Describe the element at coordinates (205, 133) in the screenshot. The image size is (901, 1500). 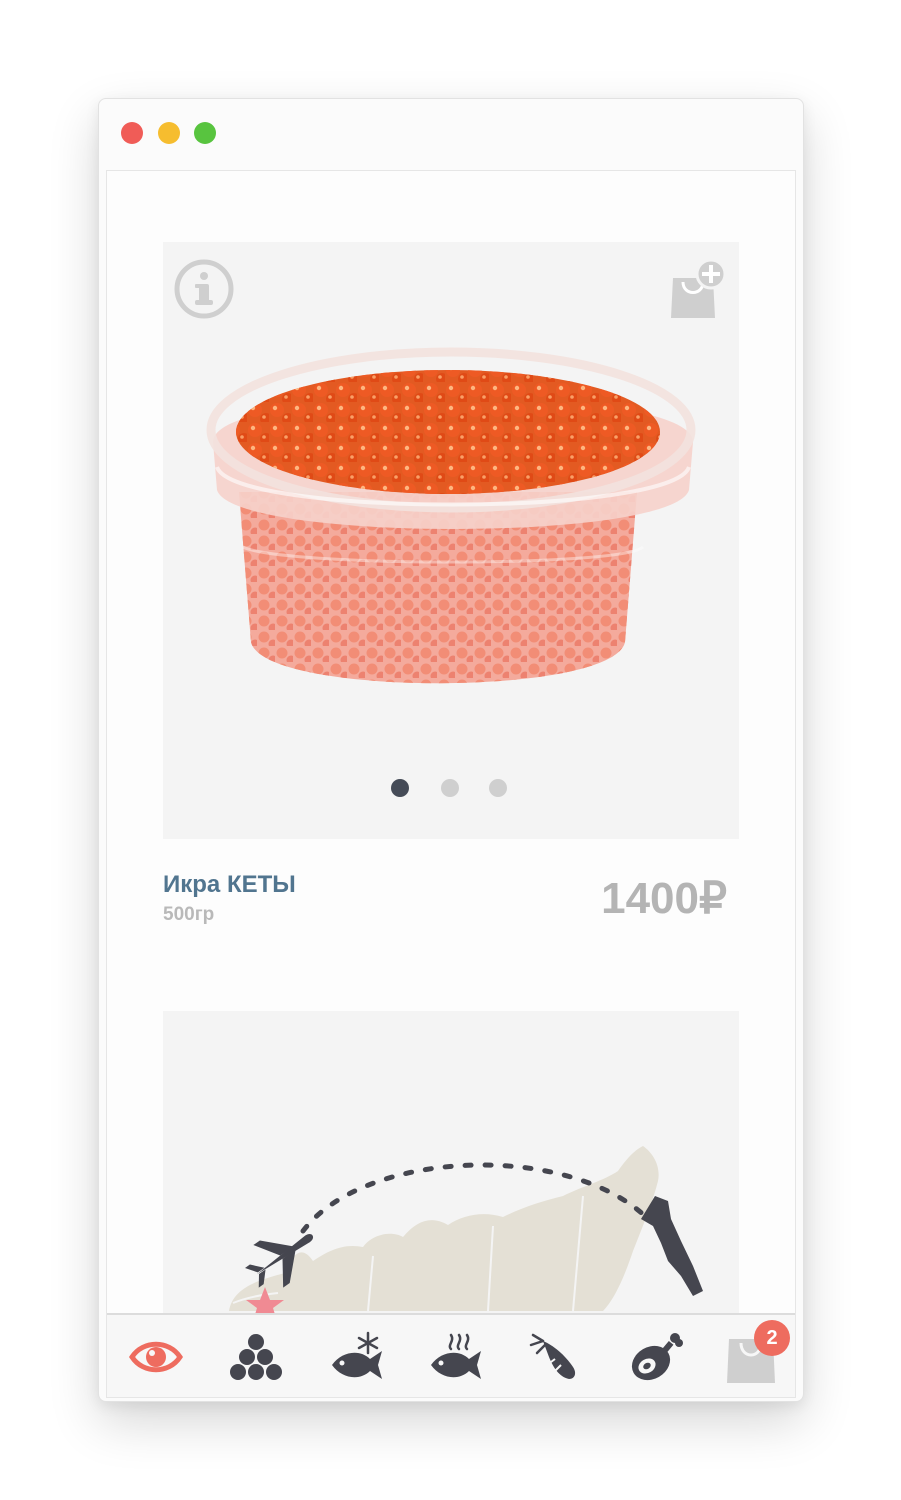
I see `maximize-window-button` at that location.